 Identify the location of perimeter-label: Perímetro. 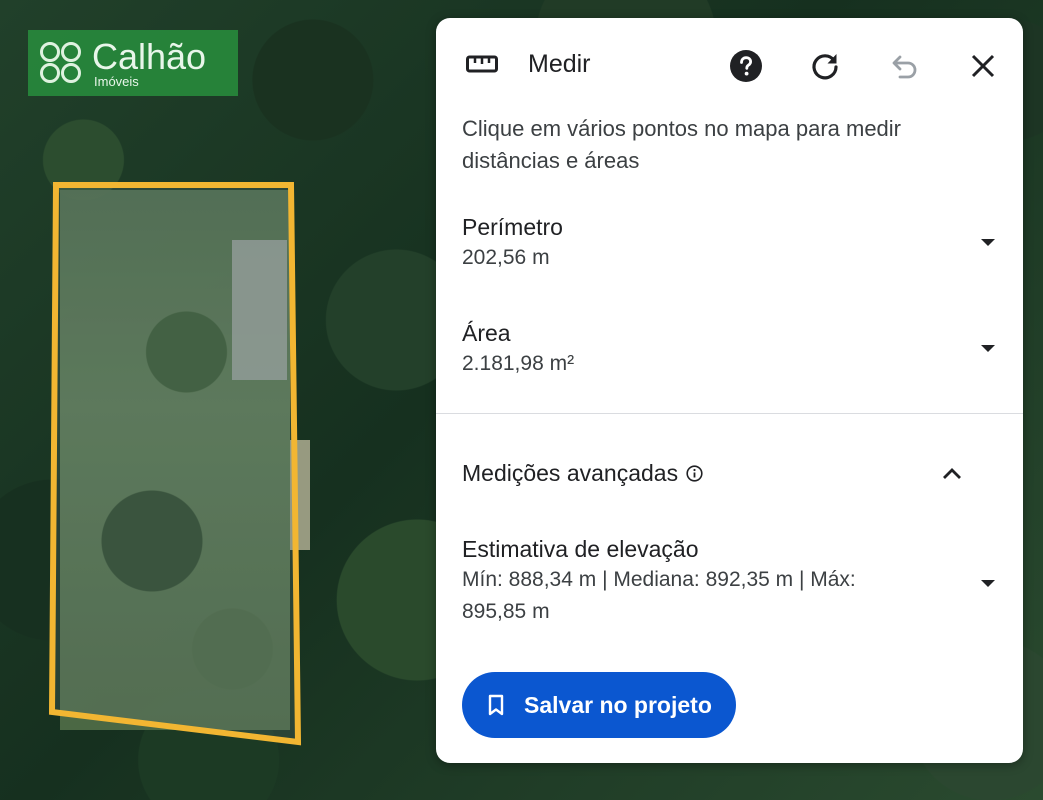
(512, 227).